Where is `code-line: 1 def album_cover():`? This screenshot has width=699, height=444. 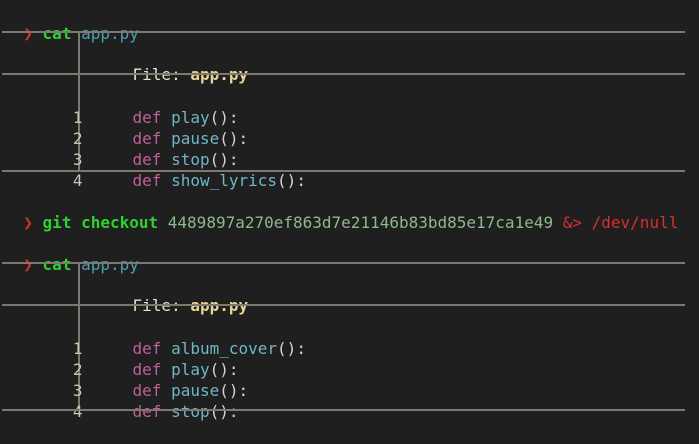 code-line: 1 def album_cover(): is located at coordinates (153, 337).